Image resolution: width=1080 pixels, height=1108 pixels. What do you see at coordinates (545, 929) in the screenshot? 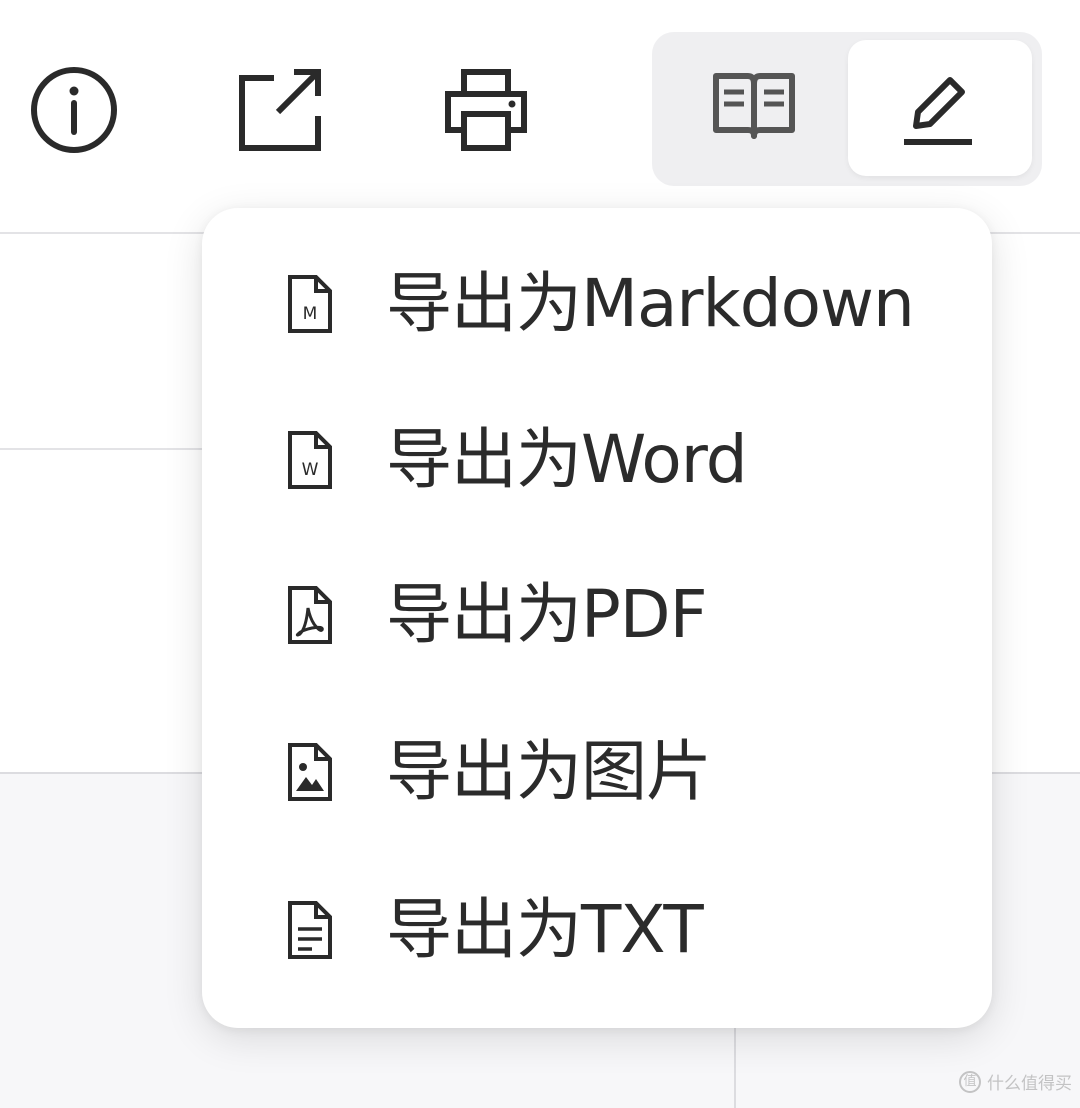
I see `menu-item-label: 导出为TXT` at bounding box center [545, 929].